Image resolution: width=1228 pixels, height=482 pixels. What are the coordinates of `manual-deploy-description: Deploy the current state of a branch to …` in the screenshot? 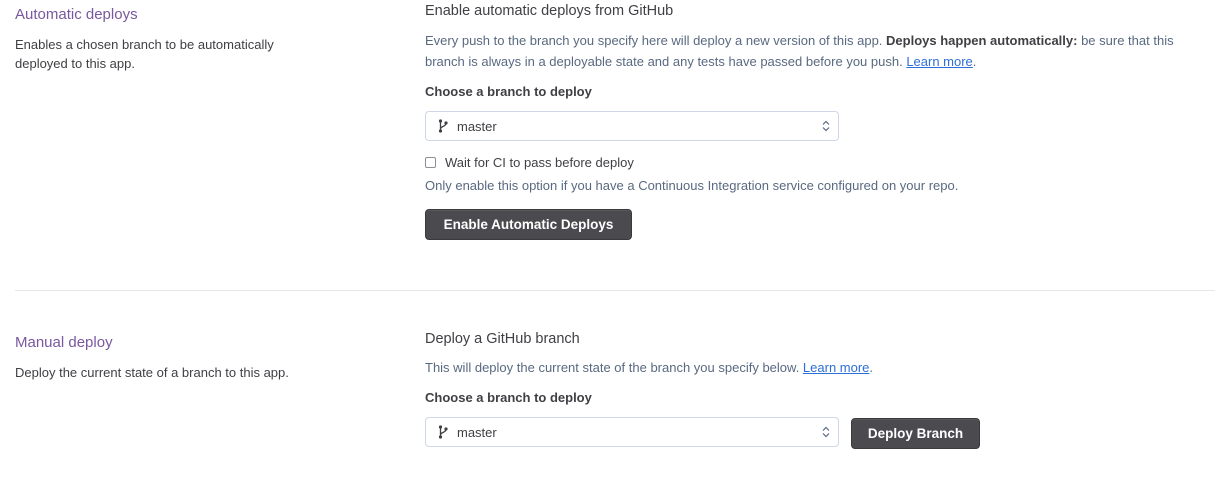 It's located at (152, 372).